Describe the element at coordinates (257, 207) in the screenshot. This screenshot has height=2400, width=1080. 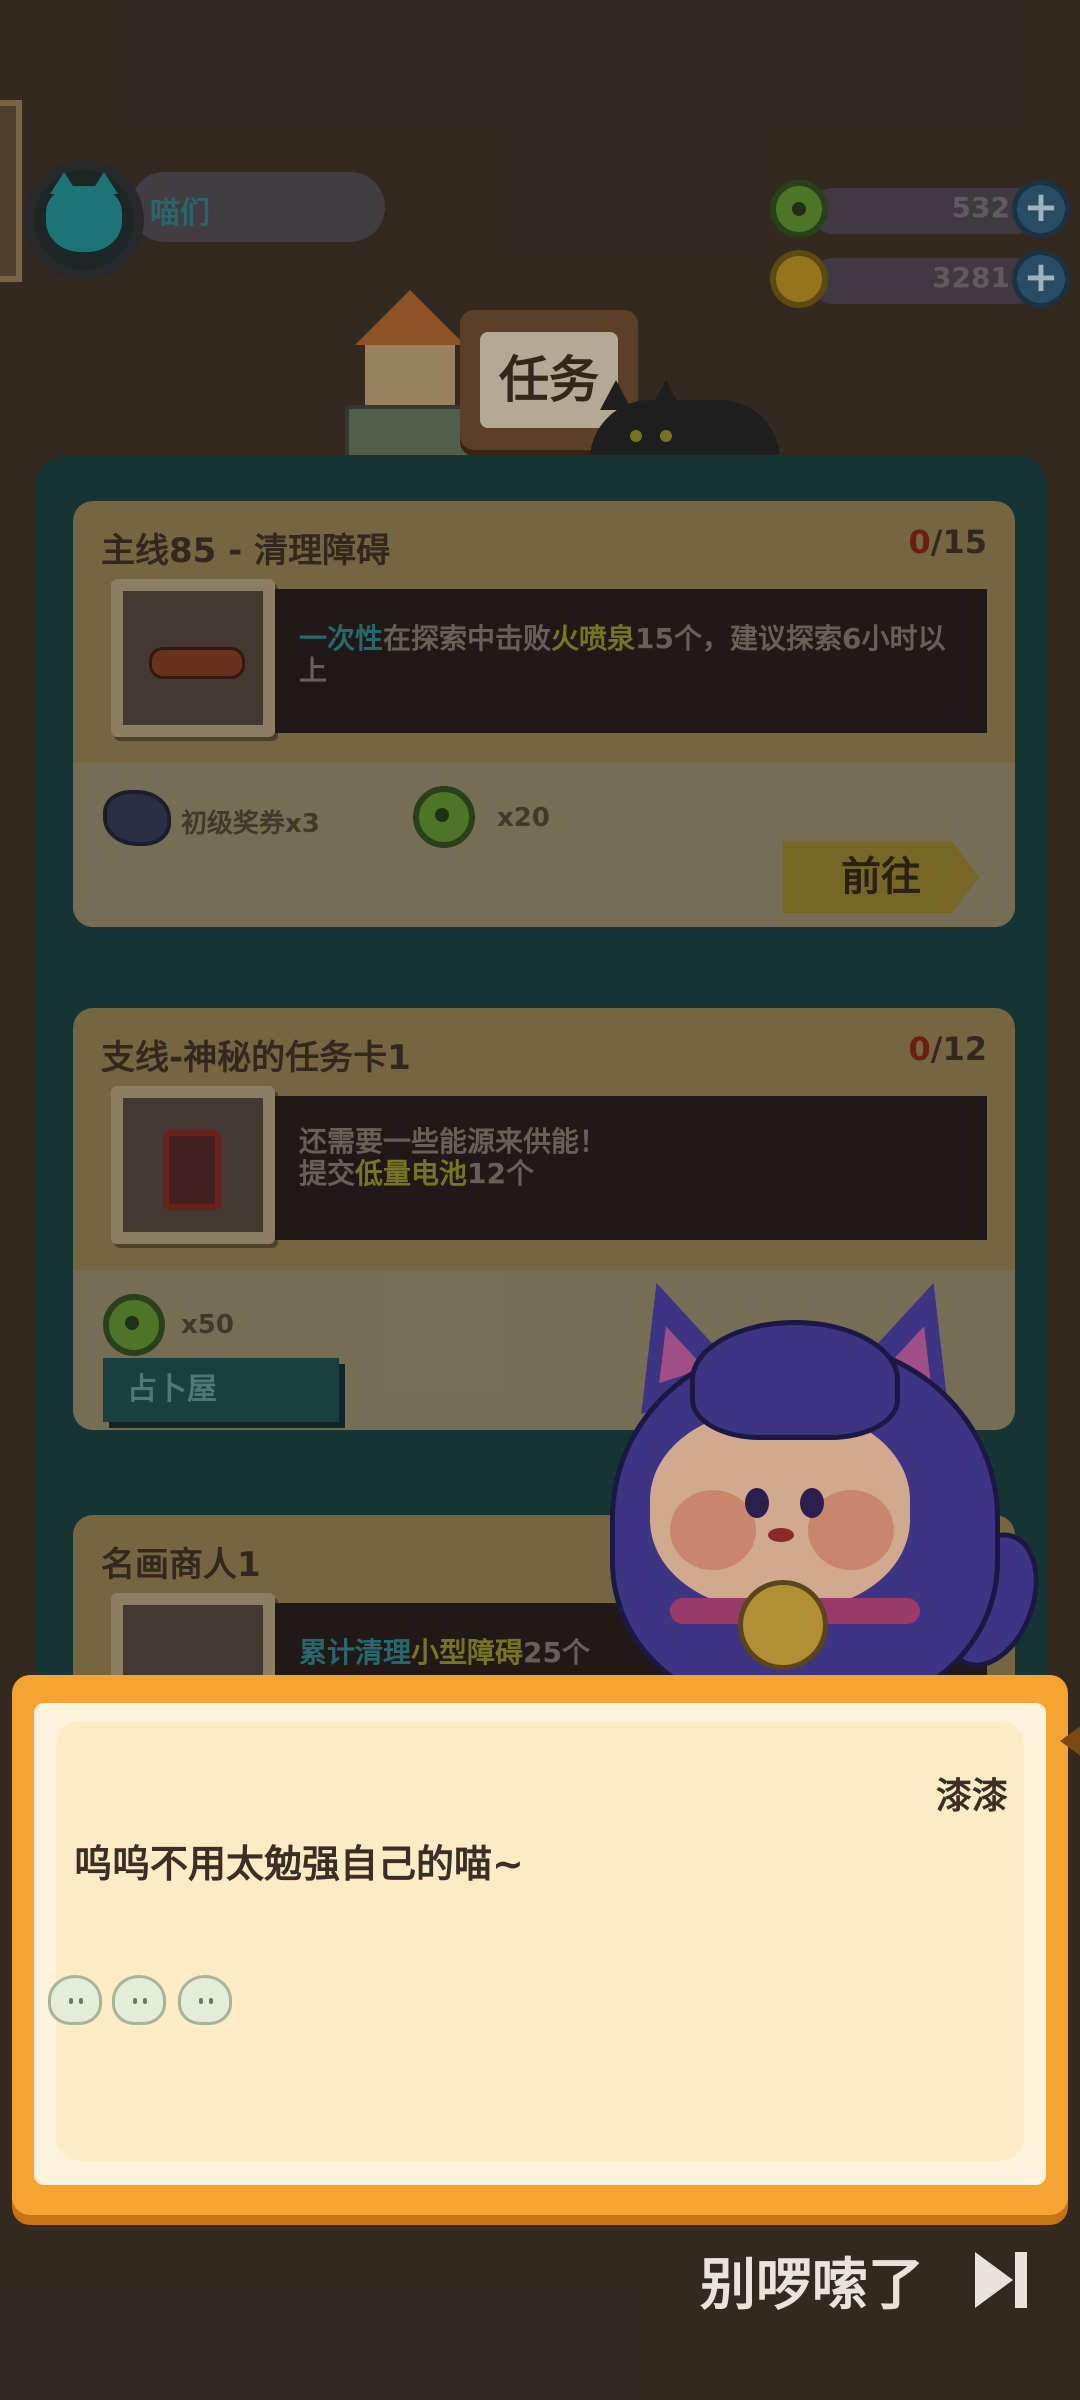
I see `player-name-pill: 喵们` at that location.